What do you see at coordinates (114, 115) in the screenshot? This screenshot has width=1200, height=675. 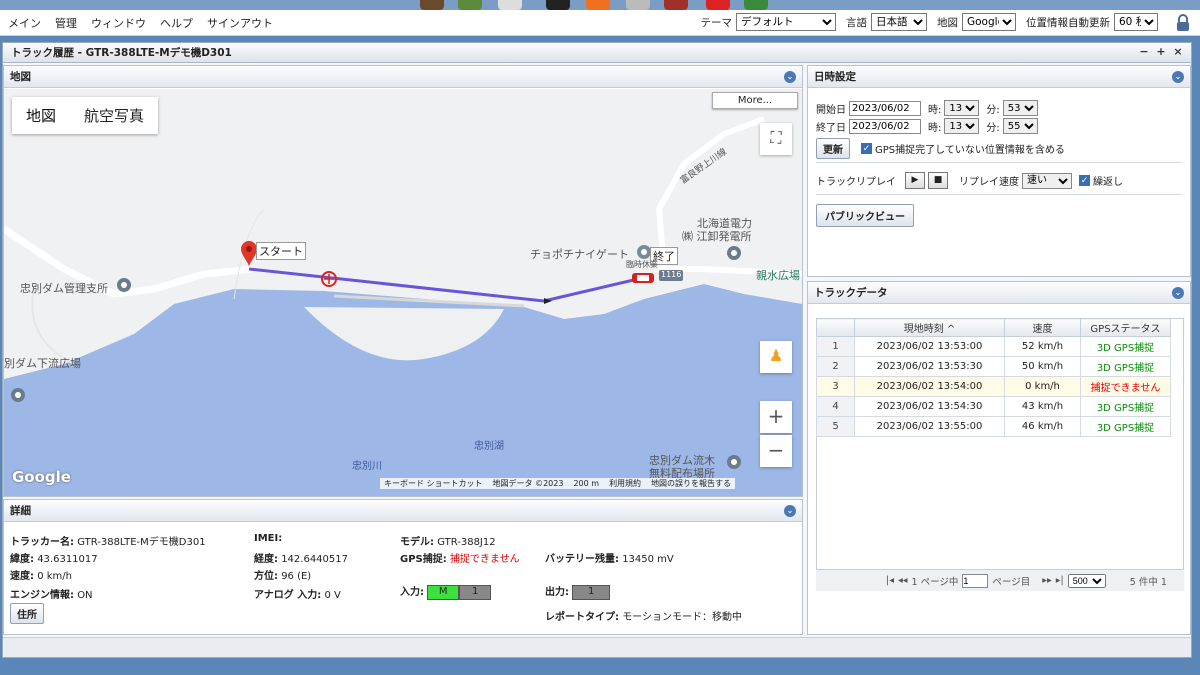 I see `map-type-satellite: 航空写真` at bounding box center [114, 115].